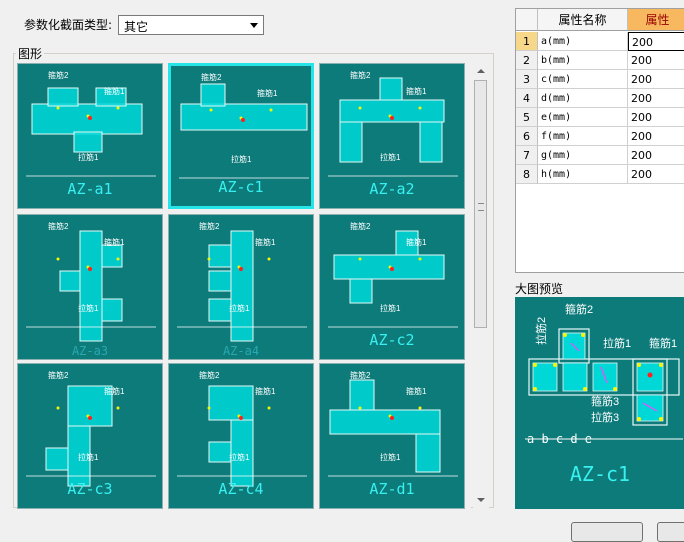 Image resolution: width=684 pixels, height=542 pixels. I want to click on table-row-number: 6, so click(527, 136).